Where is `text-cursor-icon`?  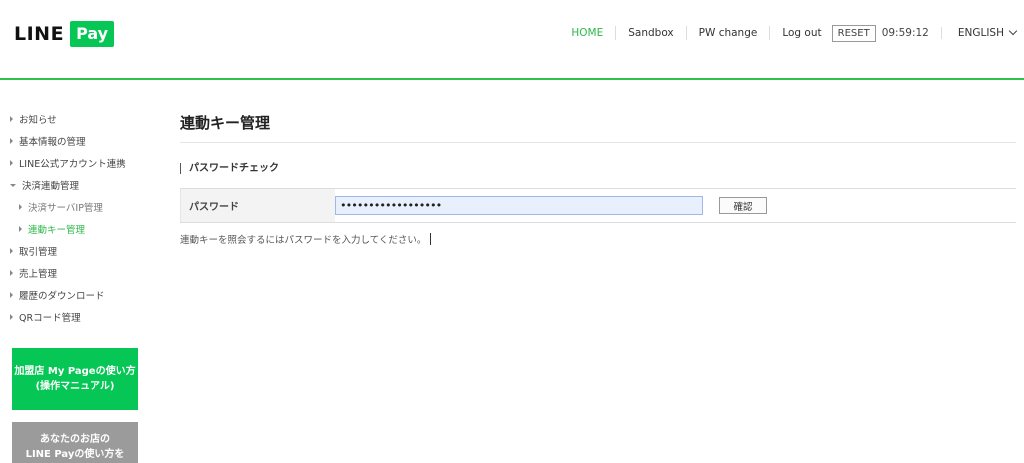
text-cursor-icon is located at coordinates (431, 239).